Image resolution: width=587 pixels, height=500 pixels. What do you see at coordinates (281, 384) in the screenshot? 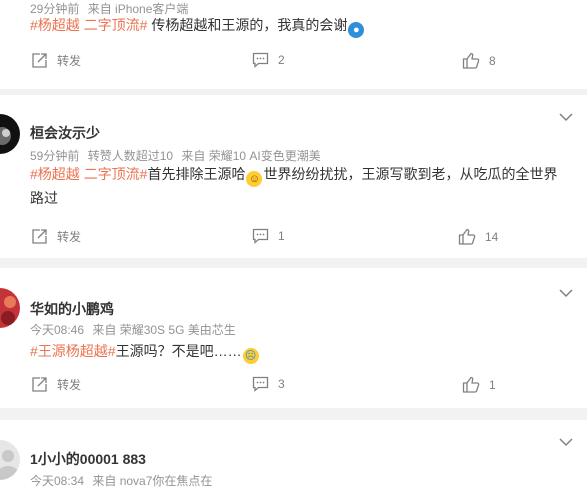
I see `comment-count: 3` at bounding box center [281, 384].